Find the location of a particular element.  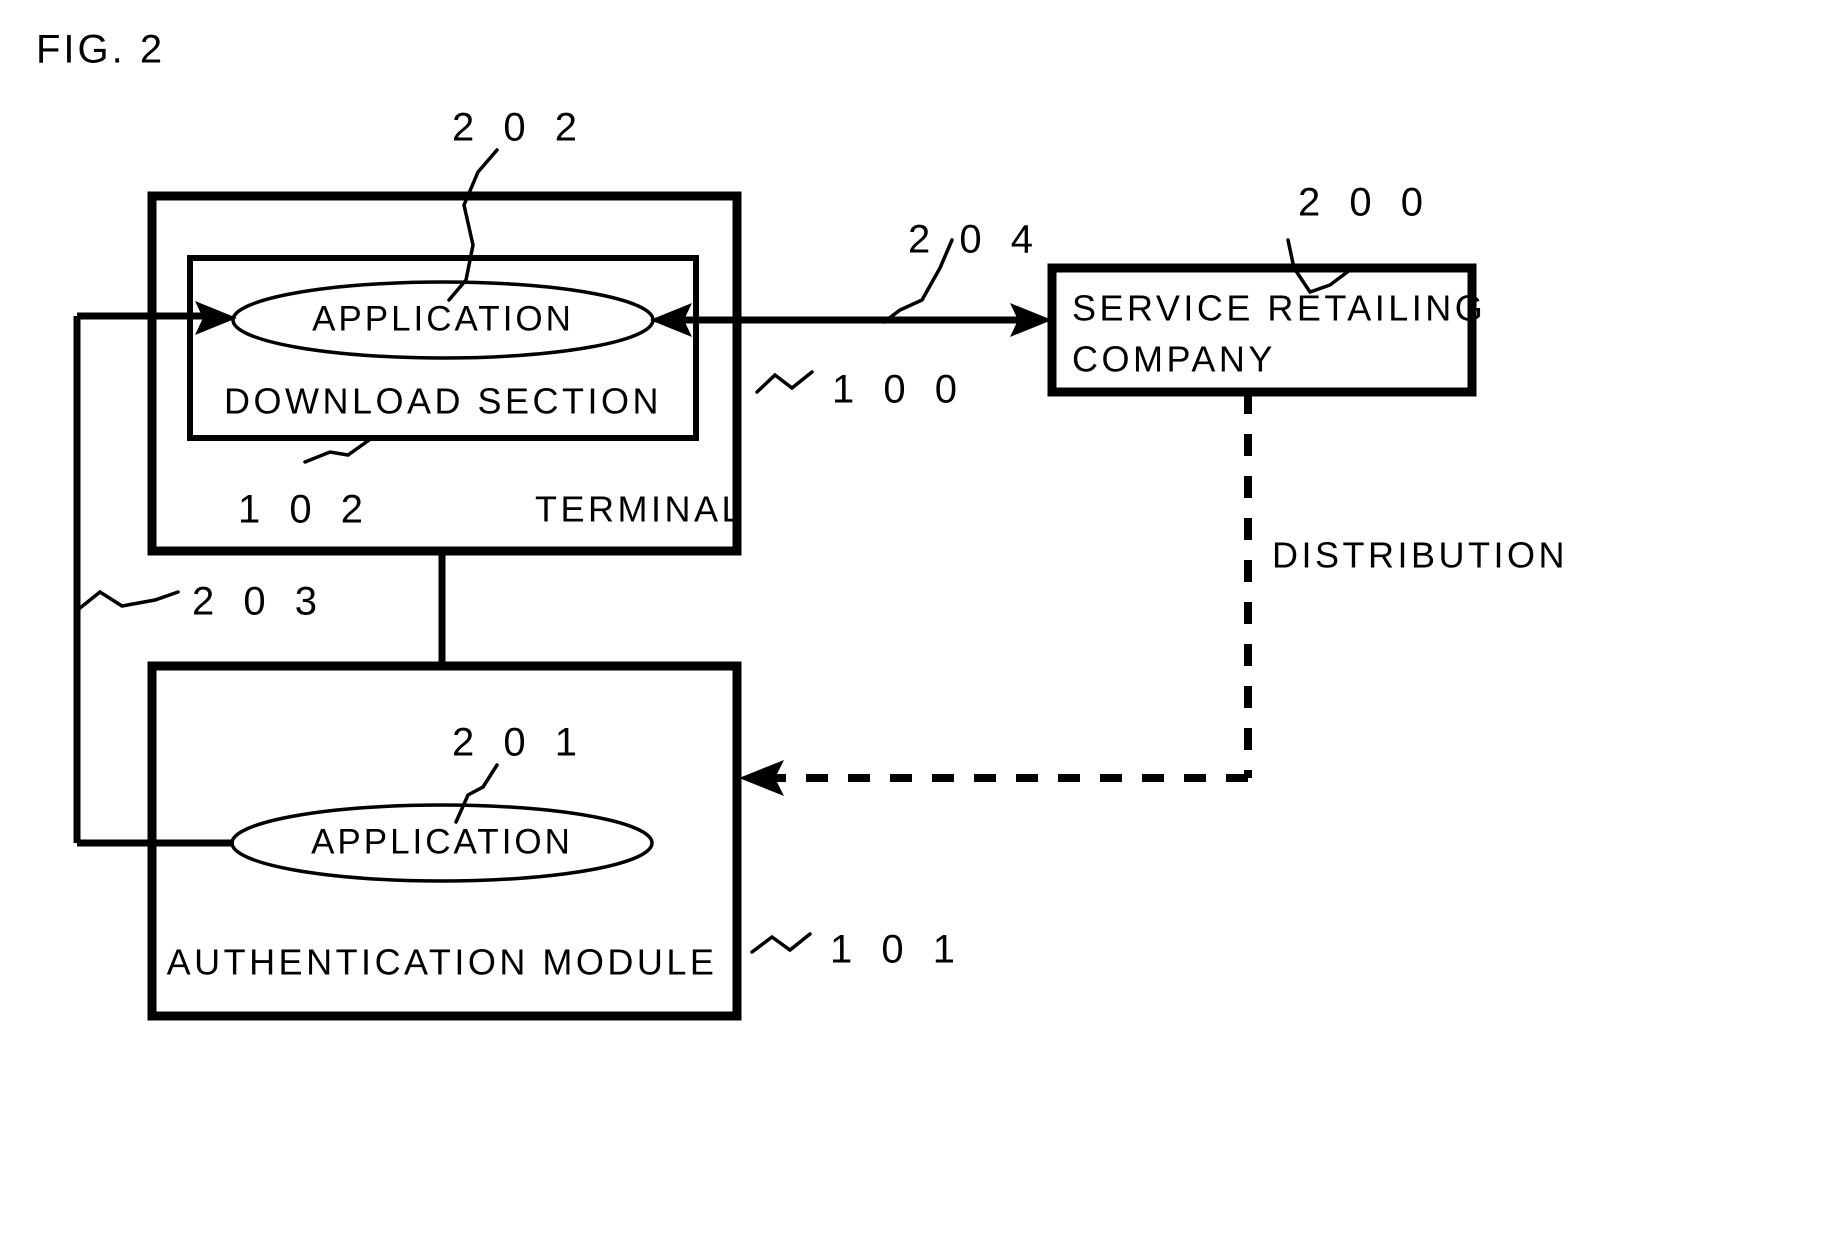

ref-number-101: 1 0 1 is located at coordinates (897, 950).